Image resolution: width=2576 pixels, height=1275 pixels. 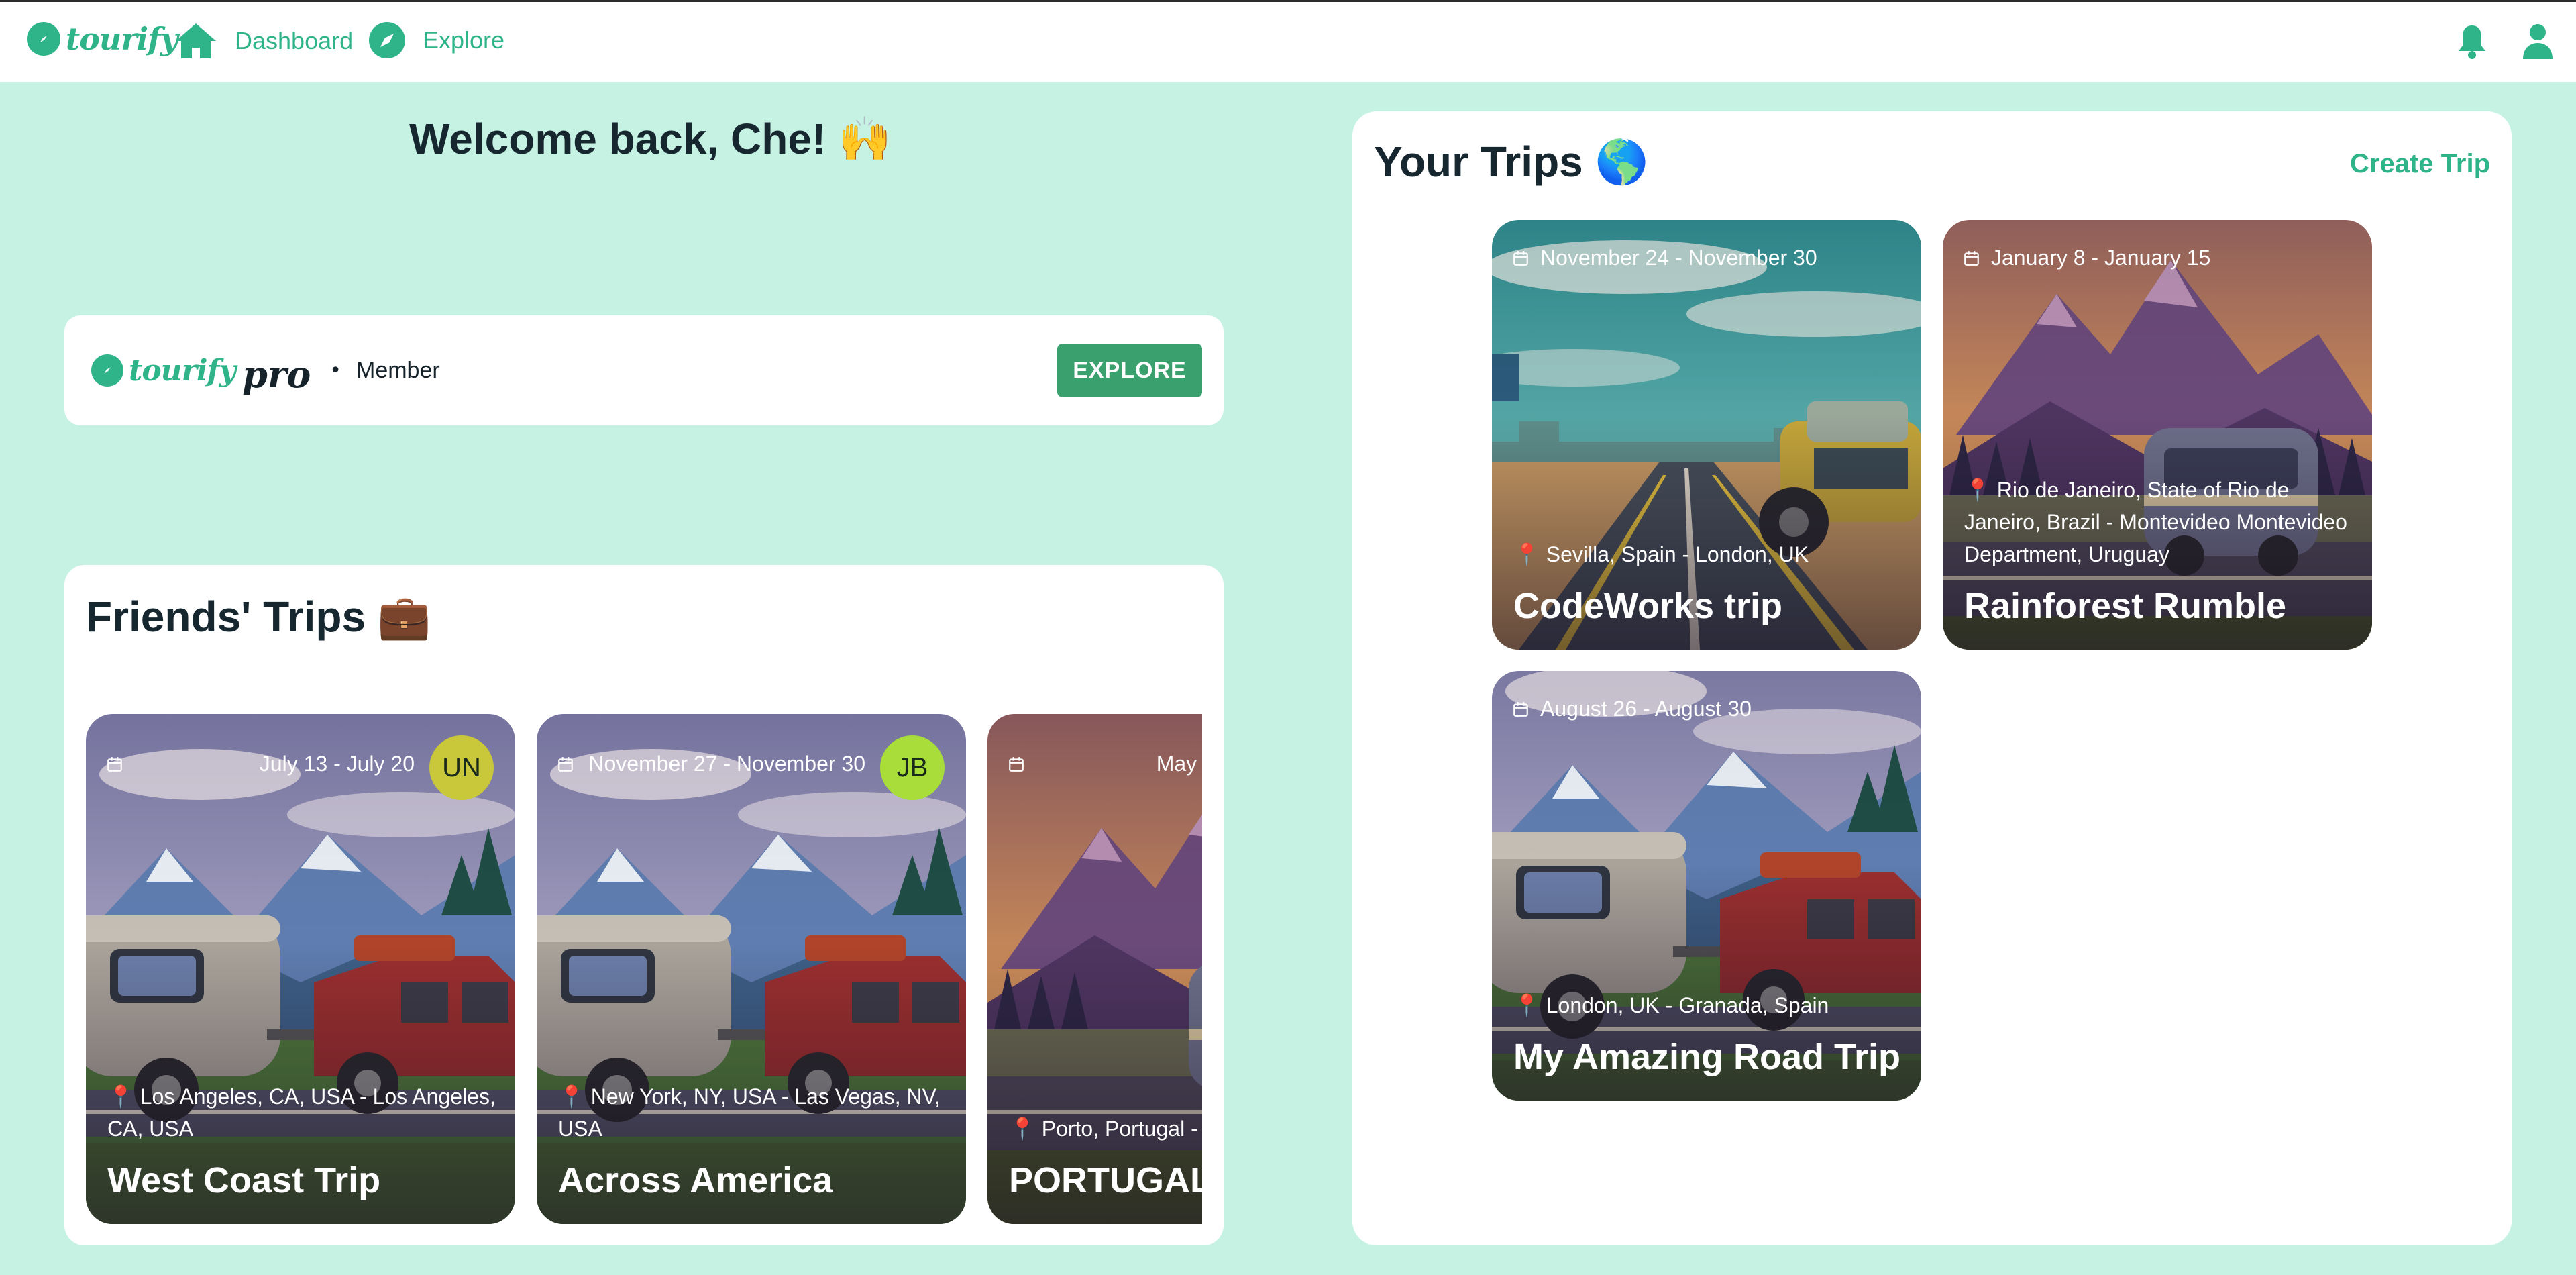 What do you see at coordinates (195, 41) in the screenshot?
I see `home-icon` at bounding box center [195, 41].